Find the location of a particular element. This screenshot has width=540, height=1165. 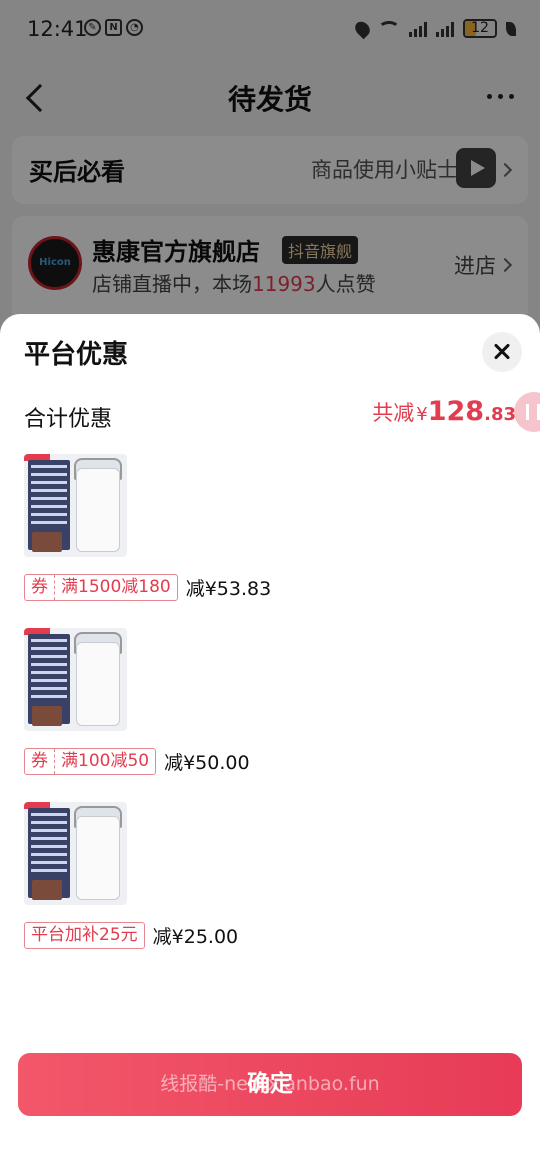

total-prefix: 共减 is located at coordinates (393, 413).